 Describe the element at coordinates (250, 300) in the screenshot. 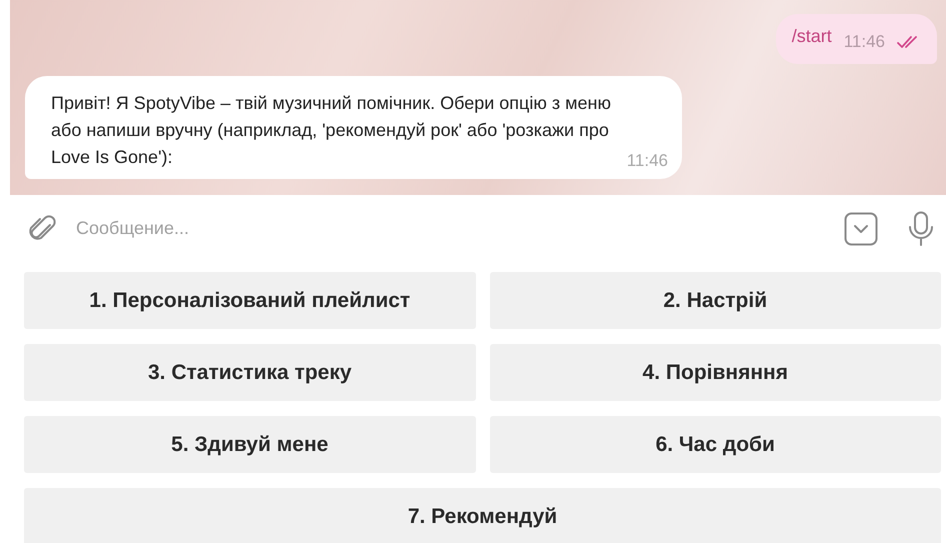

I see `keyboard-button: 1. Персоналізований плейлист` at that location.